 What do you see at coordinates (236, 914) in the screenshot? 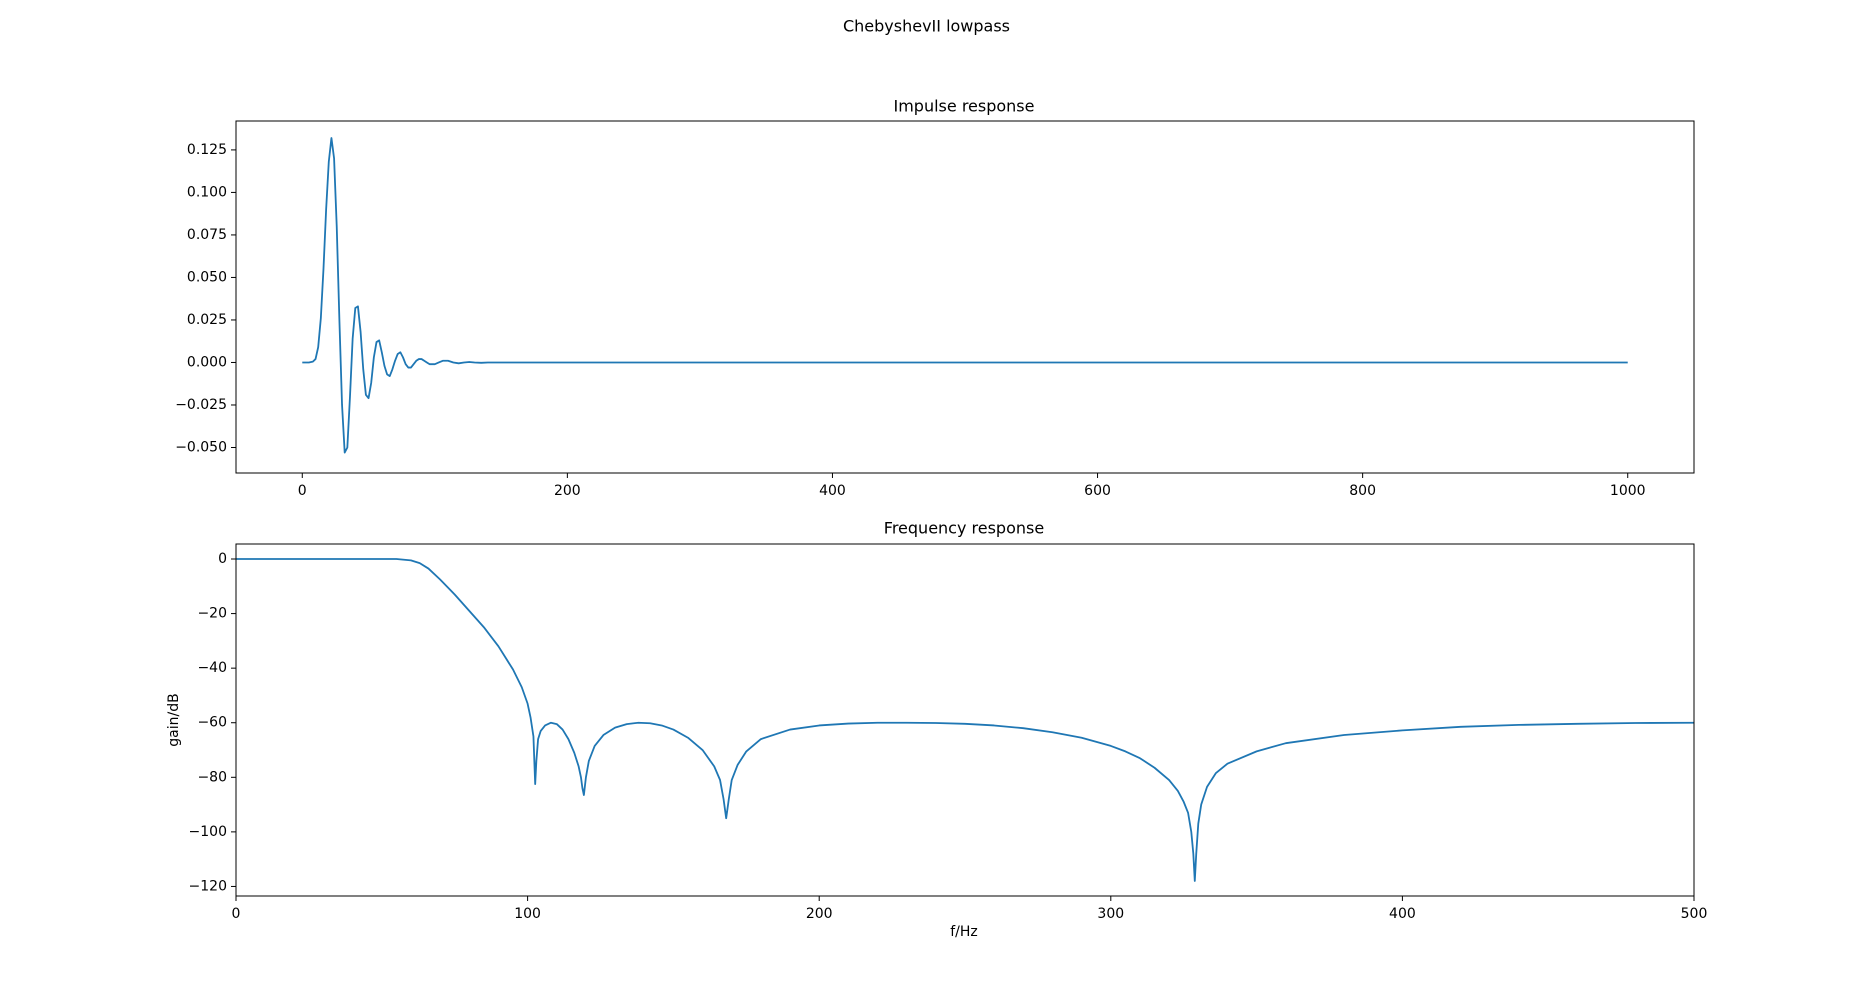
I see `frequency-response-x-tick-label: 0` at bounding box center [236, 914].